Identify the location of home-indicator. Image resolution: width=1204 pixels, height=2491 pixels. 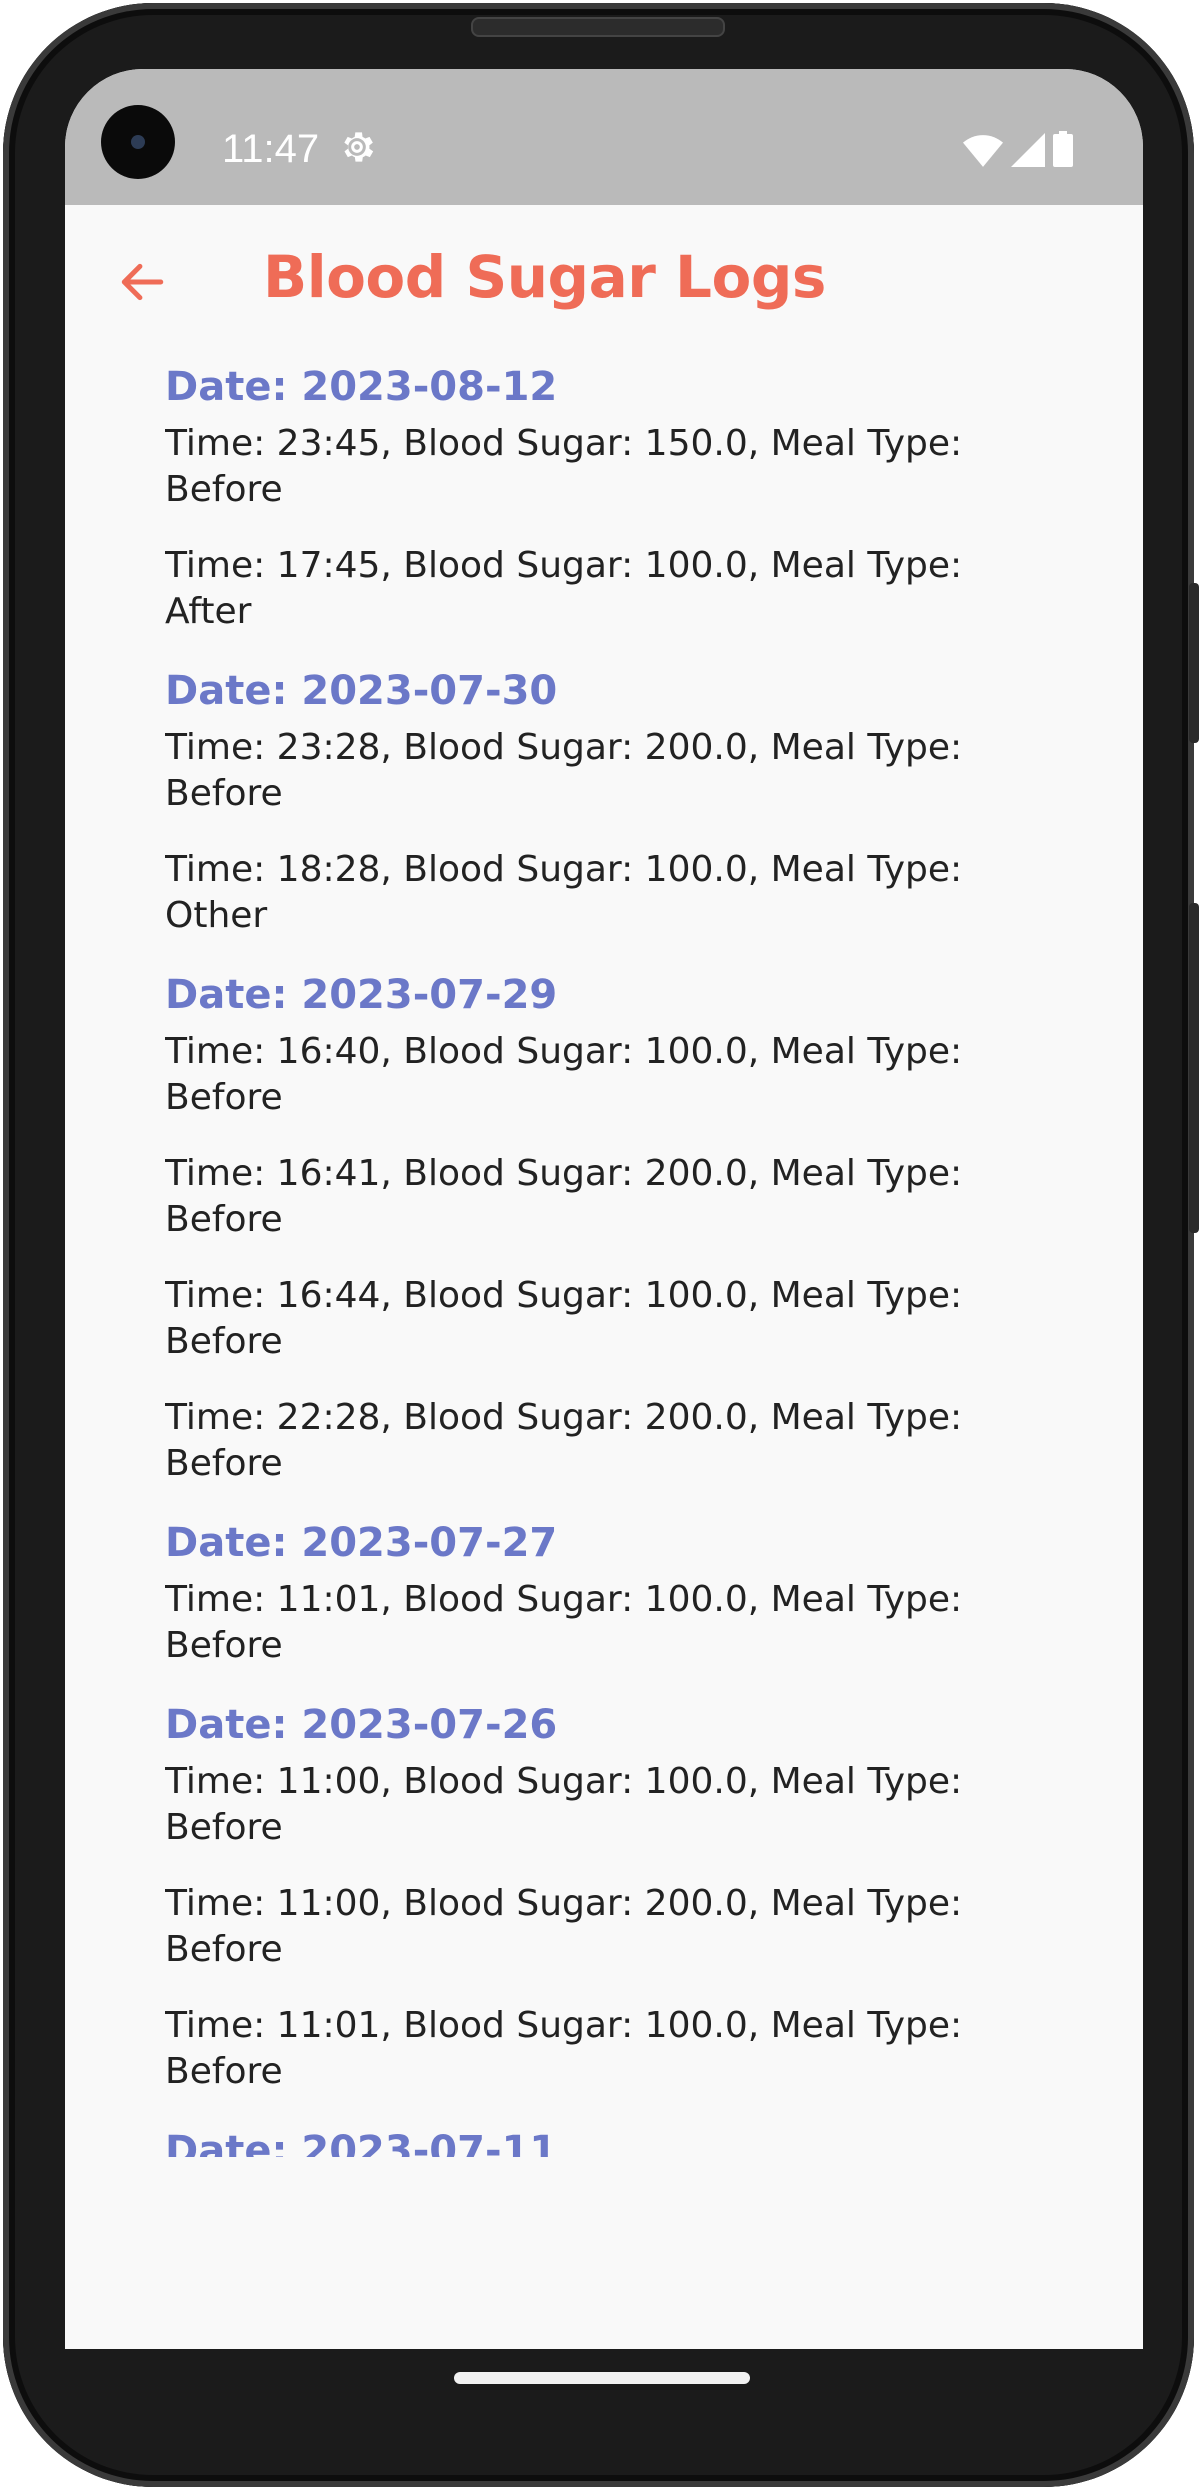
(602, 2378).